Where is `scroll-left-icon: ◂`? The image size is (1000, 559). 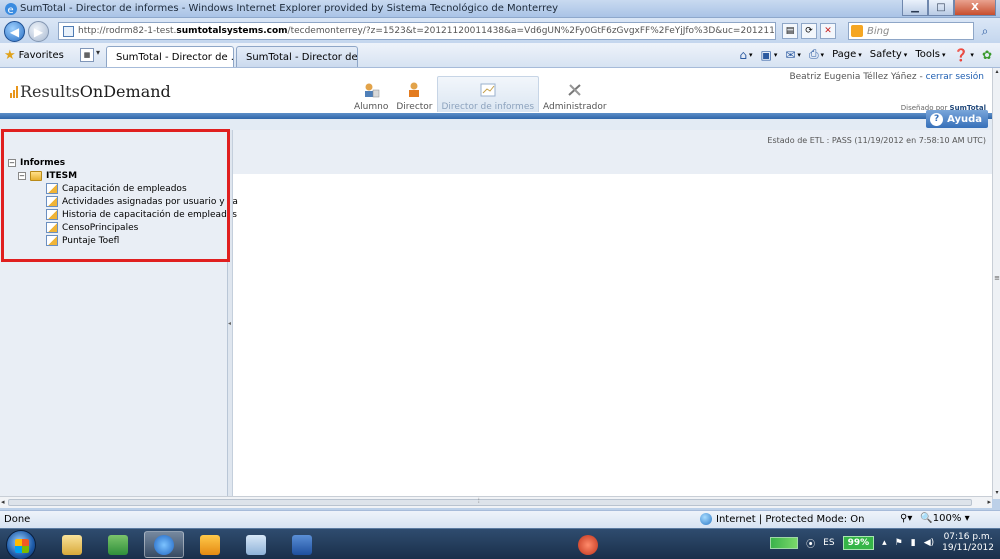
scroll-left-icon: ◂ is located at coordinates (3, 502).